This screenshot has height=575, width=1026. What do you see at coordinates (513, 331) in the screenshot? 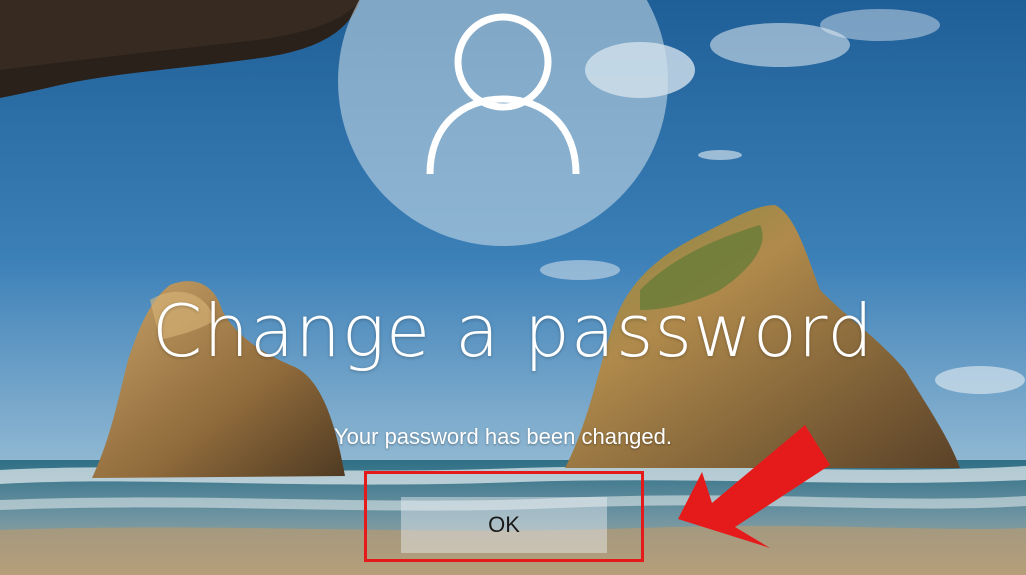
I see `page-title: Change a password` at bounding box center [513, 331].